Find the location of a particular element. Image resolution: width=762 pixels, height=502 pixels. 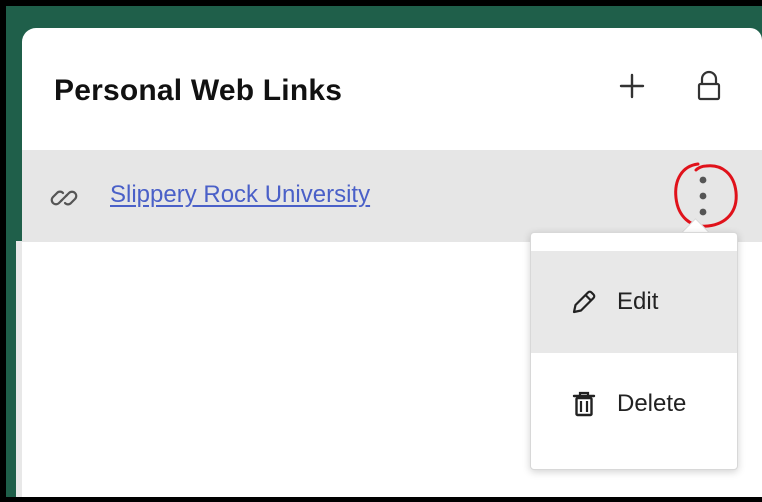

menu-item-delete: Delete is located at coordinates (634, 404).